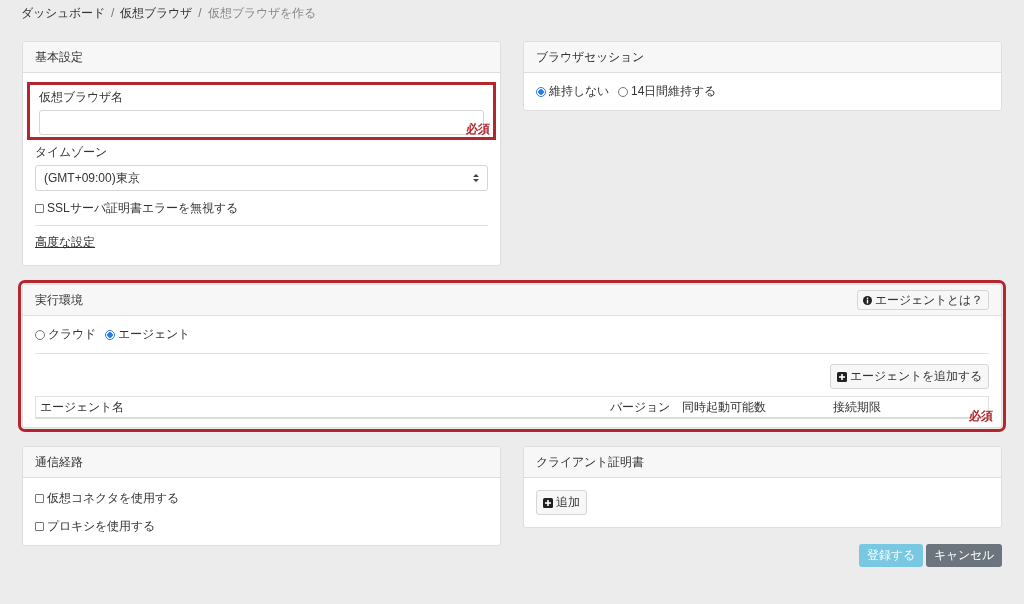 This screenshot has width=1024, height=604. I want to click on timezone-select: (GMT+09:00)東京, so click(261, 178).